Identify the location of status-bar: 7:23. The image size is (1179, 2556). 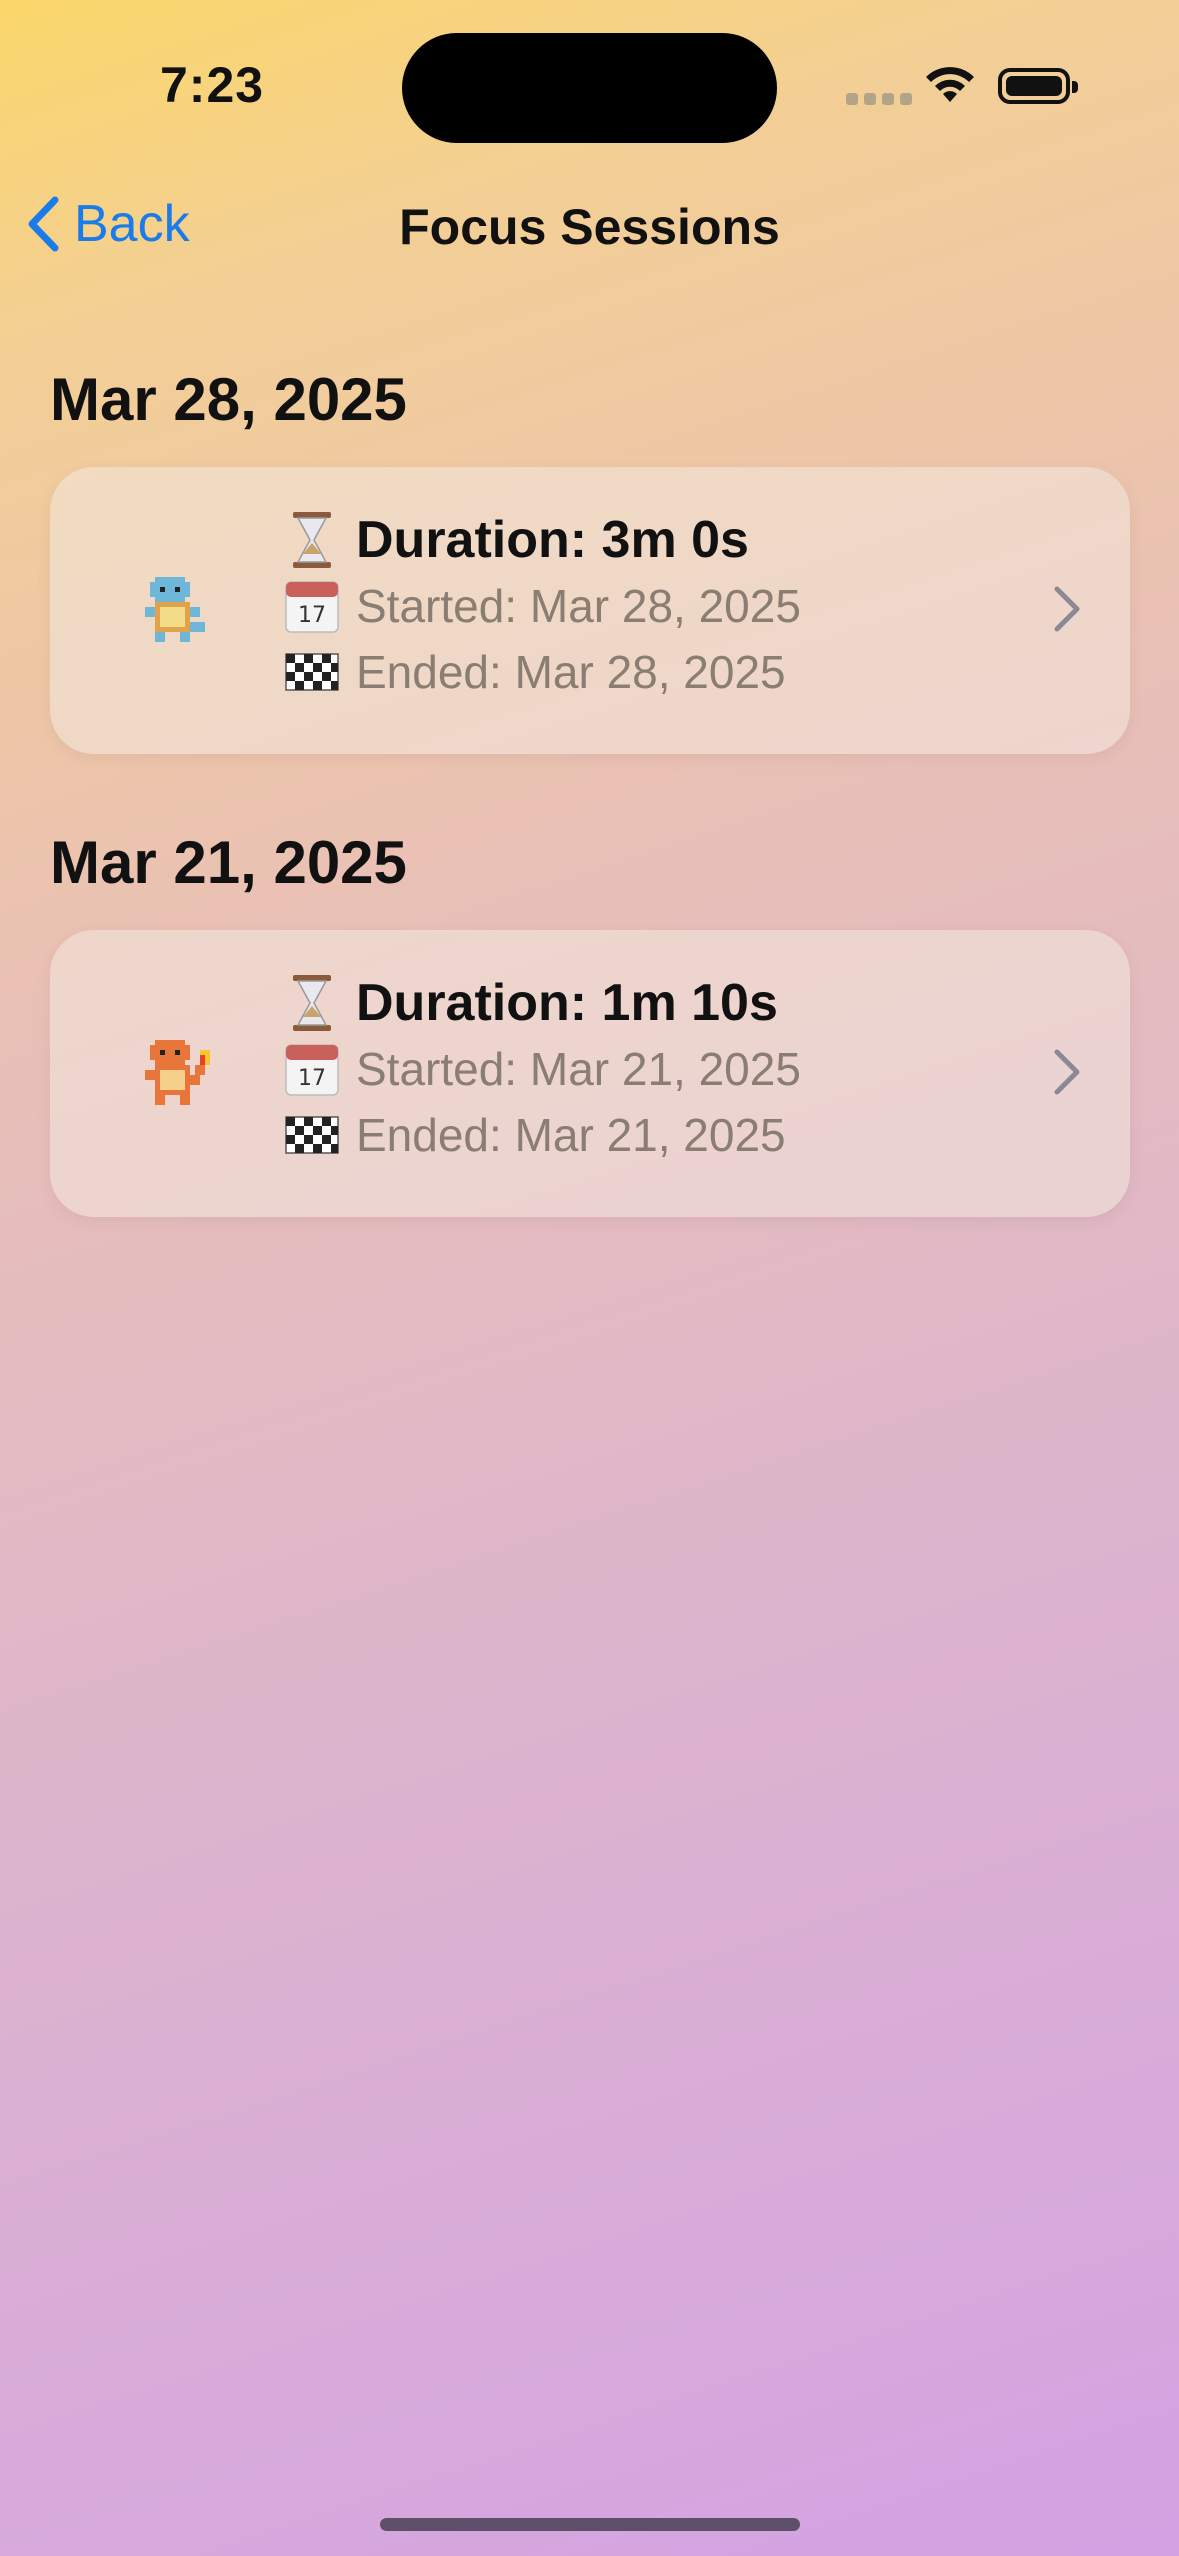
(589, 90).